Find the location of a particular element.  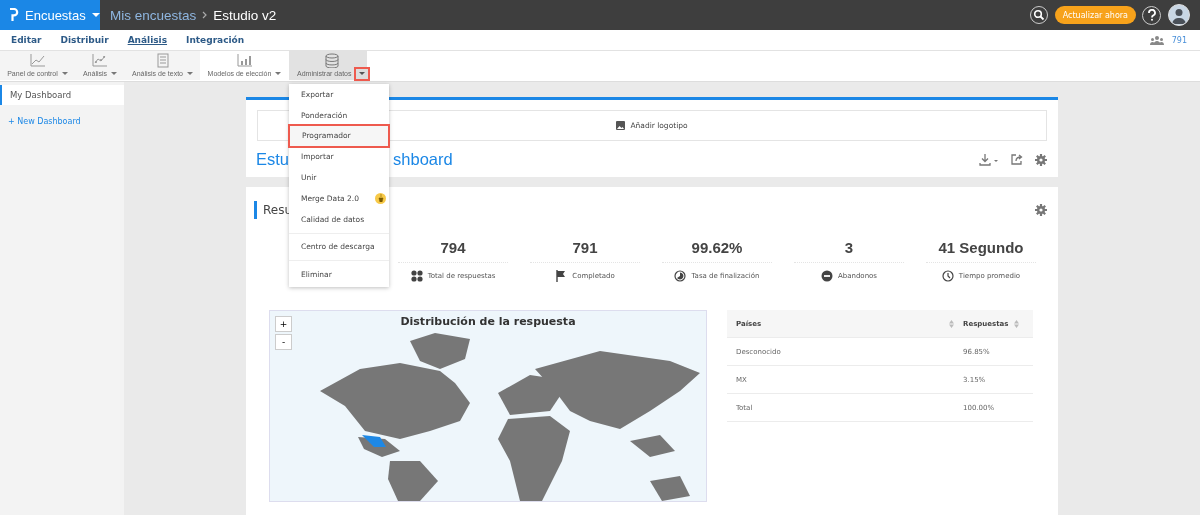

nav-tab: Integración is located at coordinates (215, 40).